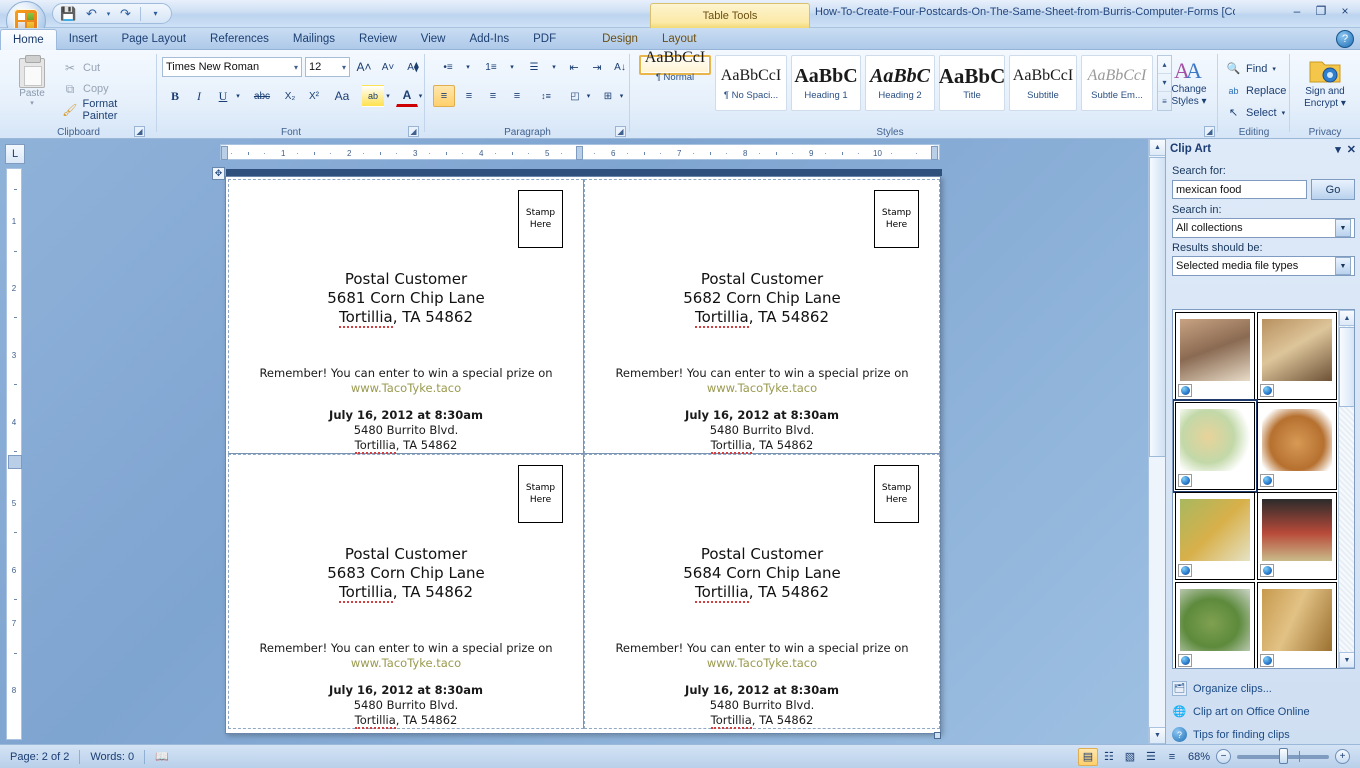  I want to click on change-styles-dialog-launcher: ◢, so click(1209, 131).